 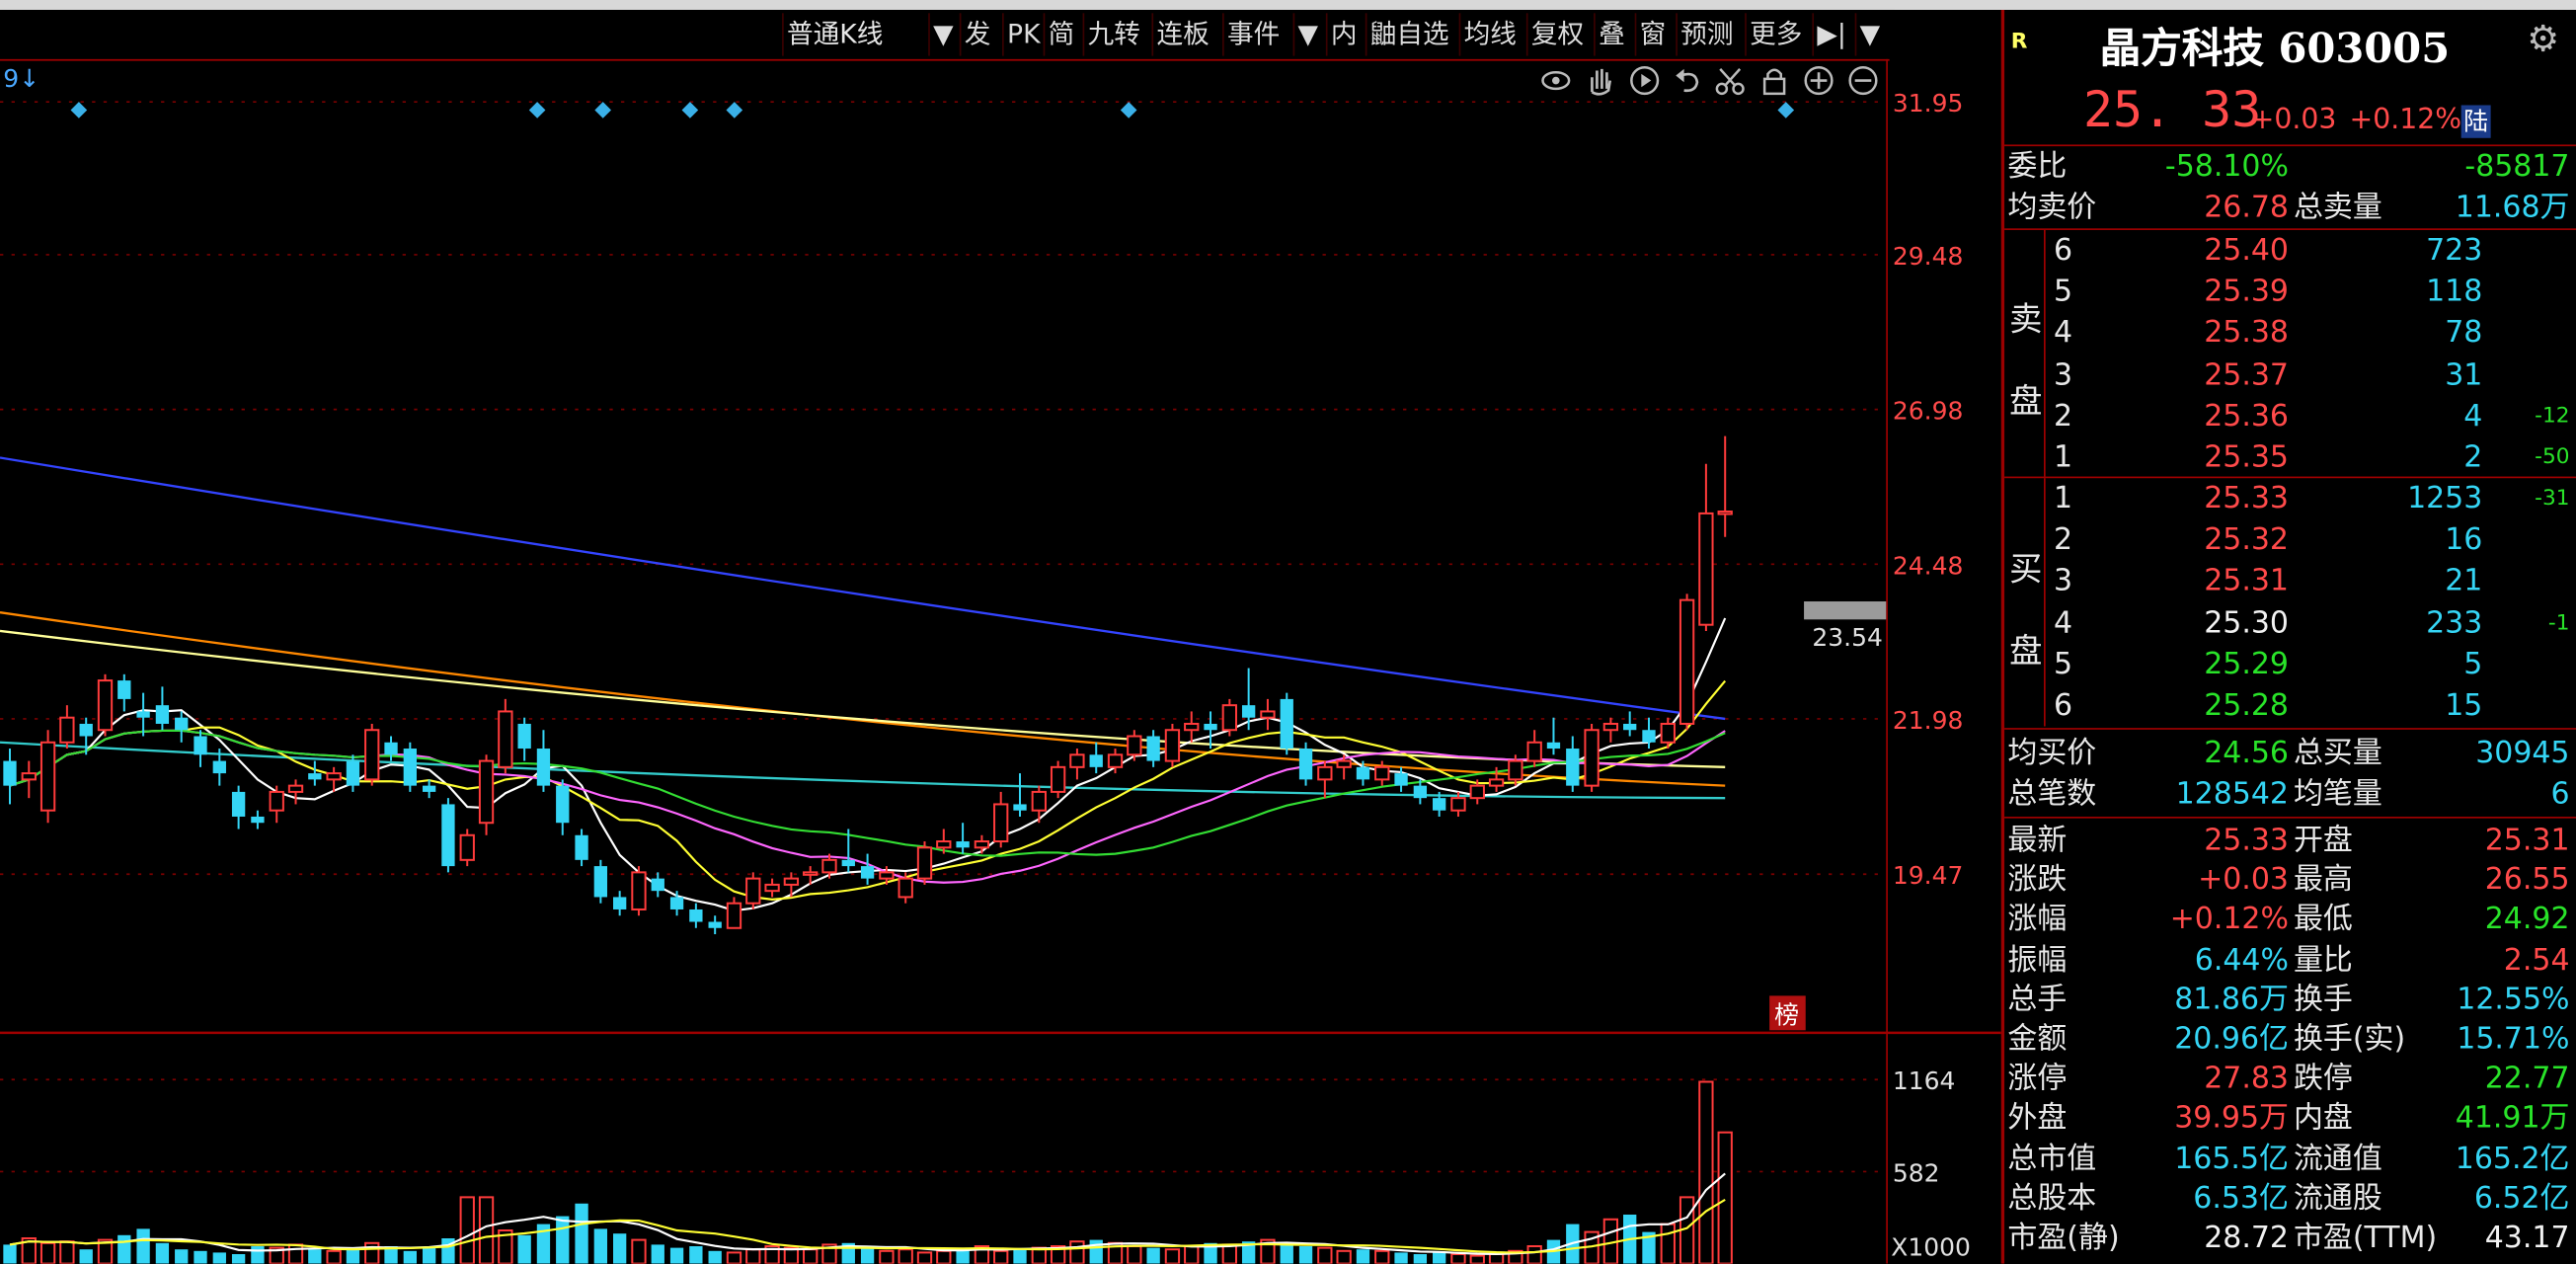 I want to click on stat-value: 2.54, so click(x=2536, y=960).